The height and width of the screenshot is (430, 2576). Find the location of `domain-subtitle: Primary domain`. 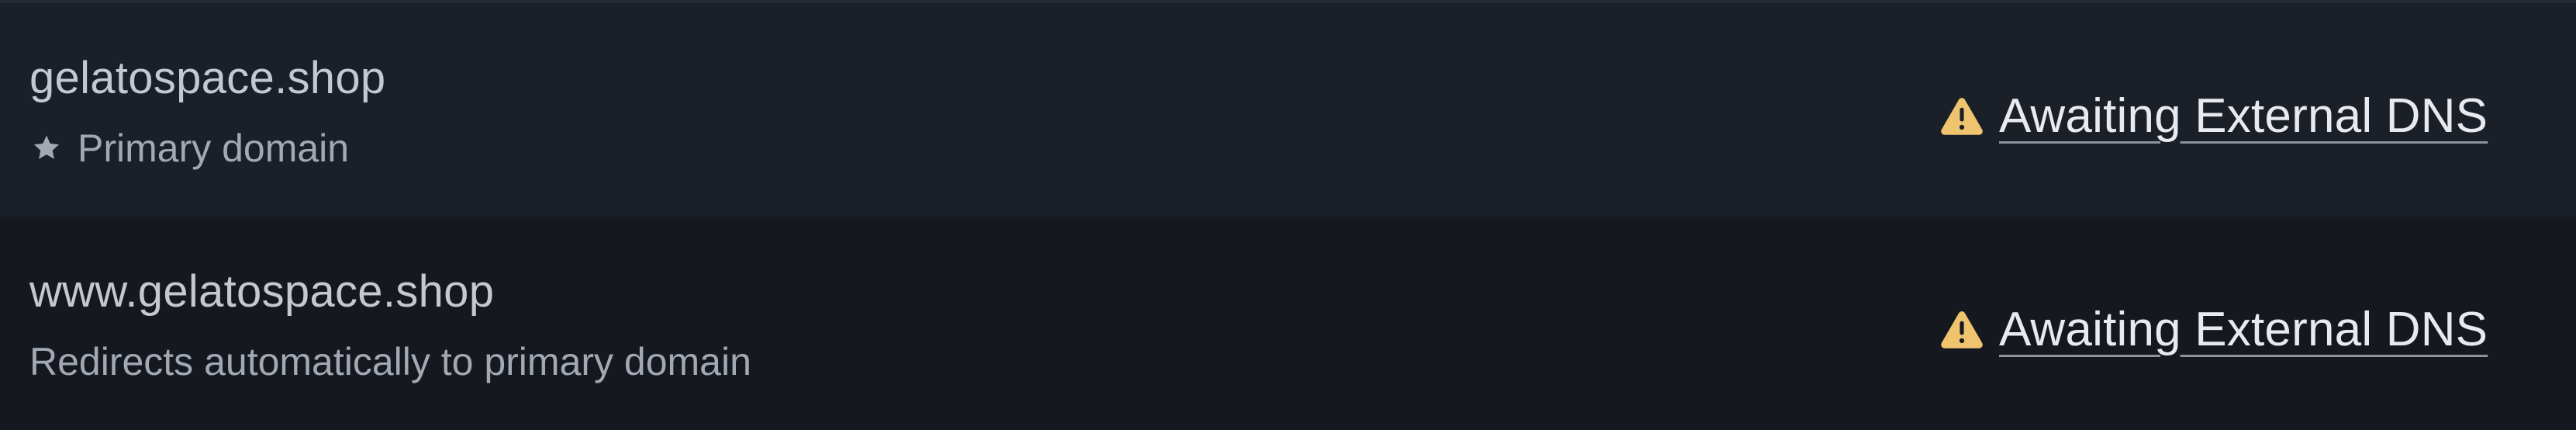

domain-subtitle: Primary domain is located at coordinates (214, 148).